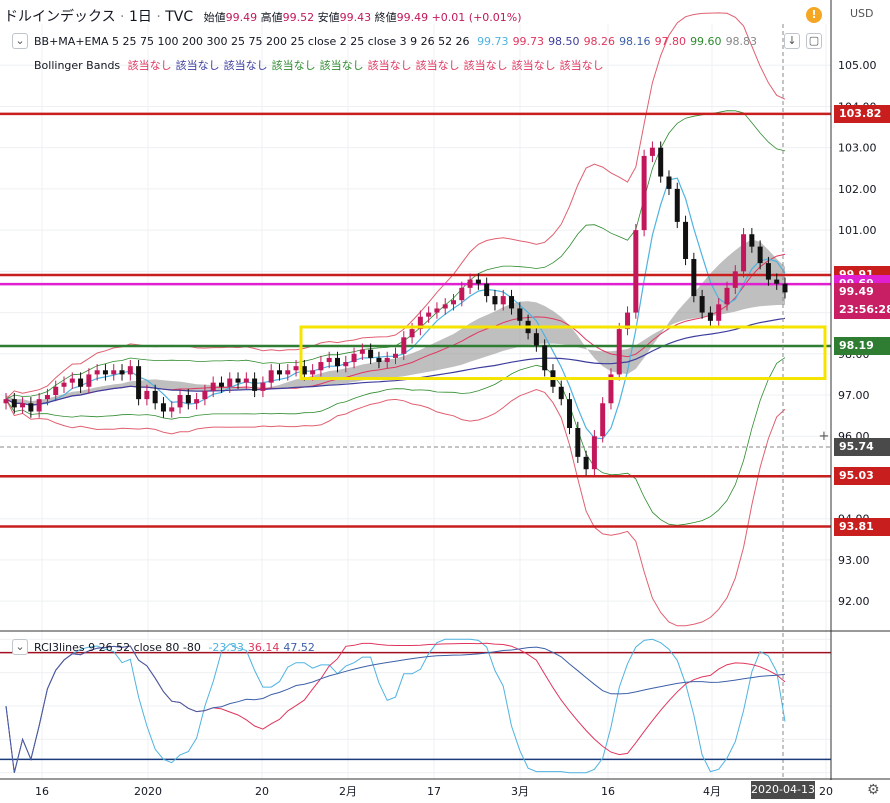 This screenshot has height=803, width=890. What do you see at coordinates (783, 790) in the screenshot?
I see `cursor-date: 2020-04-13` at bounding box center [783, 790].